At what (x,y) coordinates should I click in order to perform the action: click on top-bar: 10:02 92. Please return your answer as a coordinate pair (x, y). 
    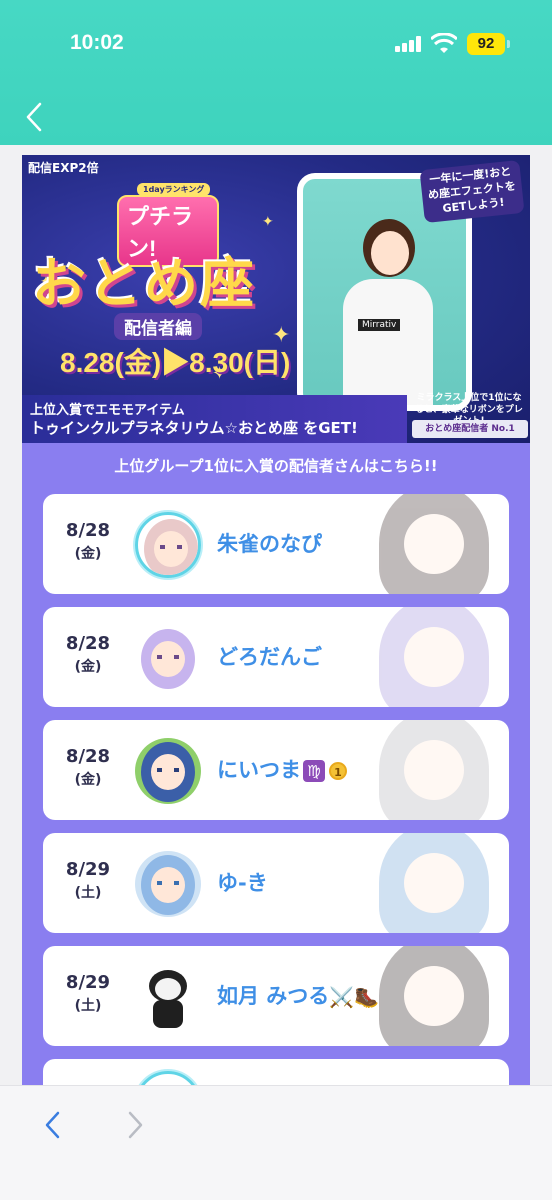
    Looking at the image, I should click on (276, 72).